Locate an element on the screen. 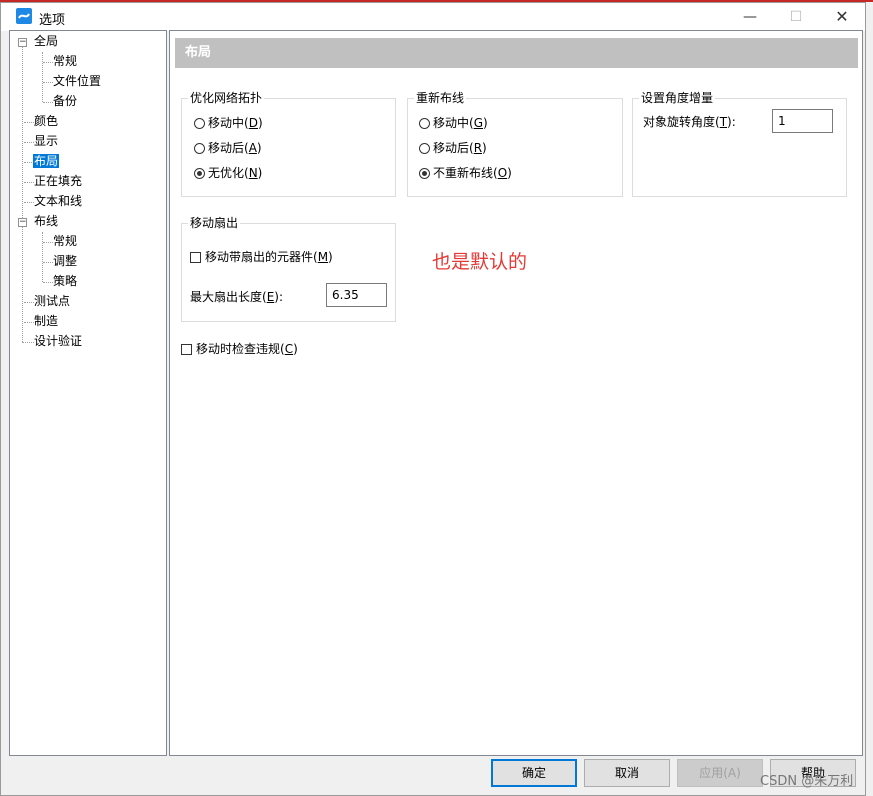 The width and height of the screenshot is (873, 796). group-title: 优化网络拓扑 is located at coordinates (226, 98).